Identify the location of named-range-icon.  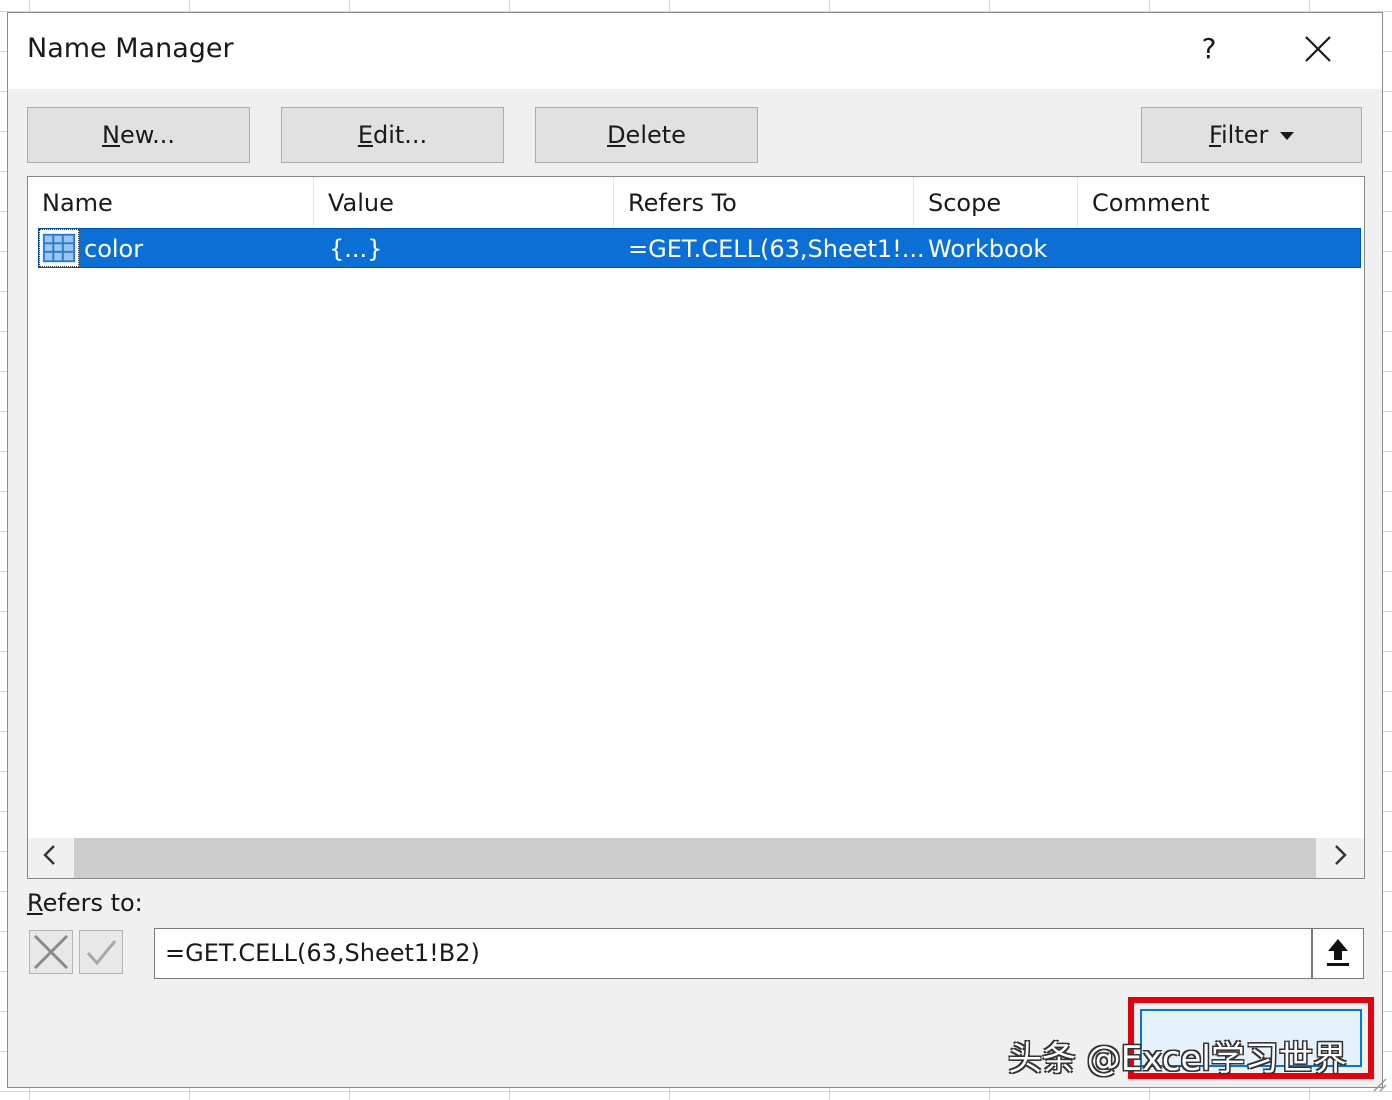
(59, 248).